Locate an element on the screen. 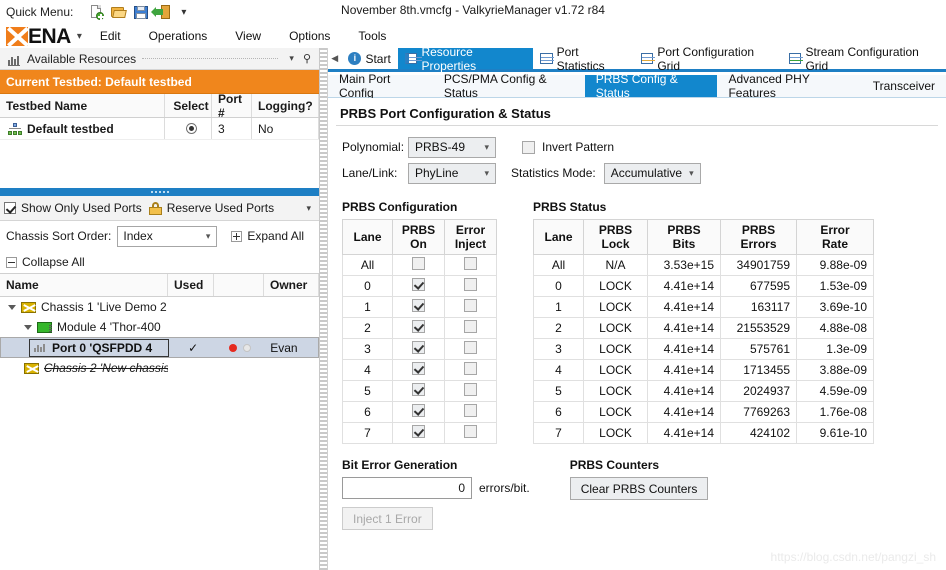 This screenshot has width=946, height=570. clear-prbs-counters-button: Clear PRBS Counters is located at coordinates (639, 488).